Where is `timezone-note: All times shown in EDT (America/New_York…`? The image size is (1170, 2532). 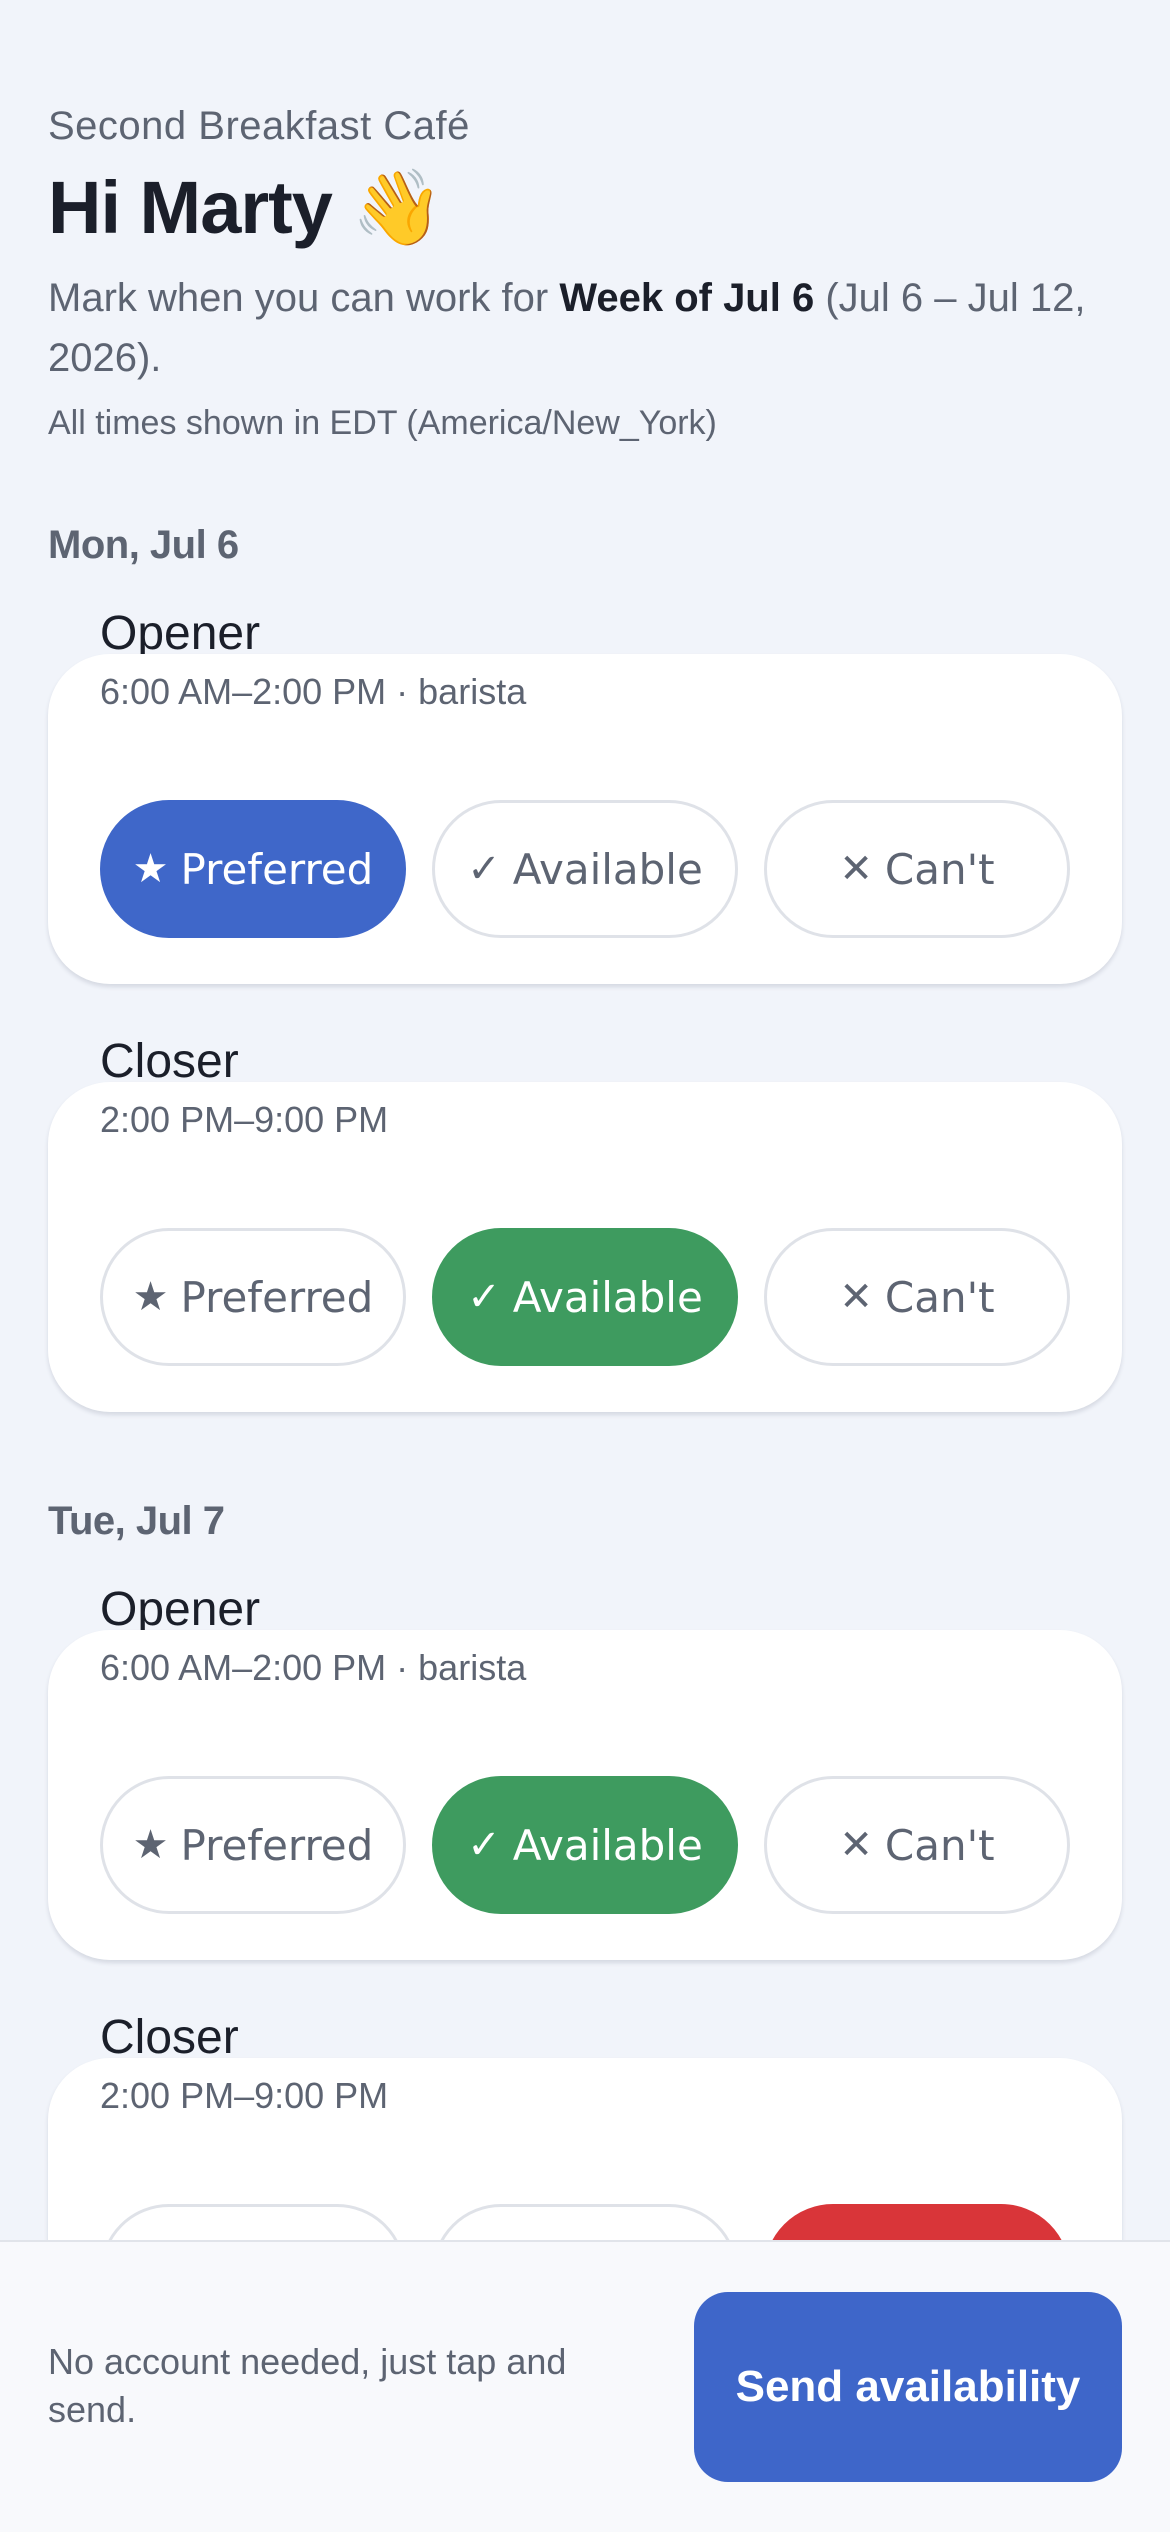 timezone-note: All times shown in EDT (America/New_York… is located at coordinates (382, 423).